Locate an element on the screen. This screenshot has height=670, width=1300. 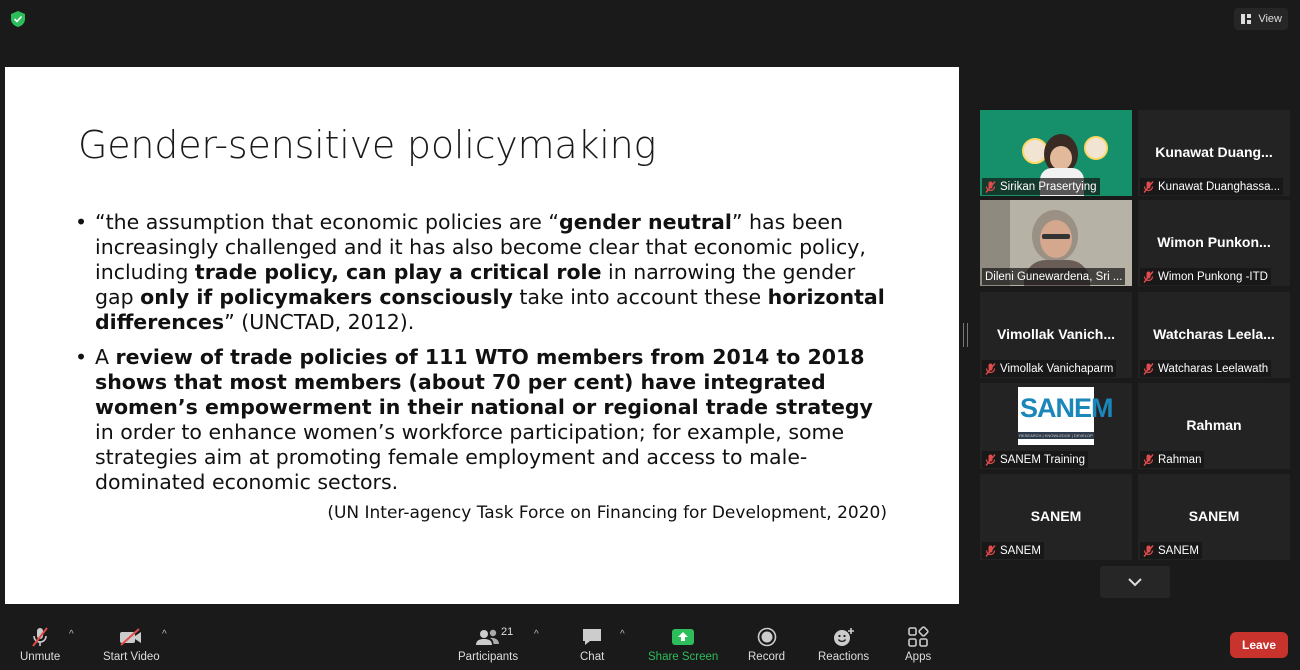
reactions-button: Reactions is located at coordinates (843, 644).